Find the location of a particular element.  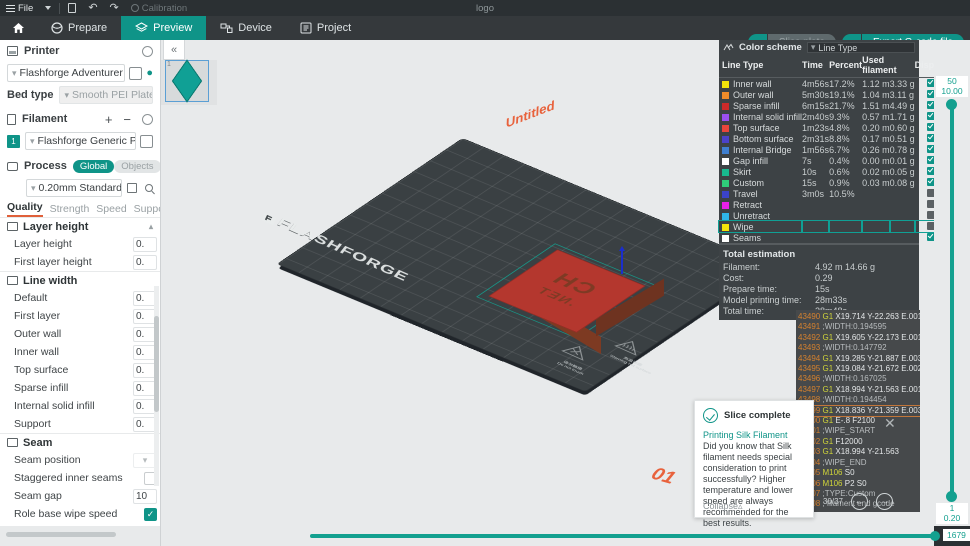

line-type-row: Inner wall 4m56s 17.2% 1.12 m 3.33 g is located at coordinates (833, 84).